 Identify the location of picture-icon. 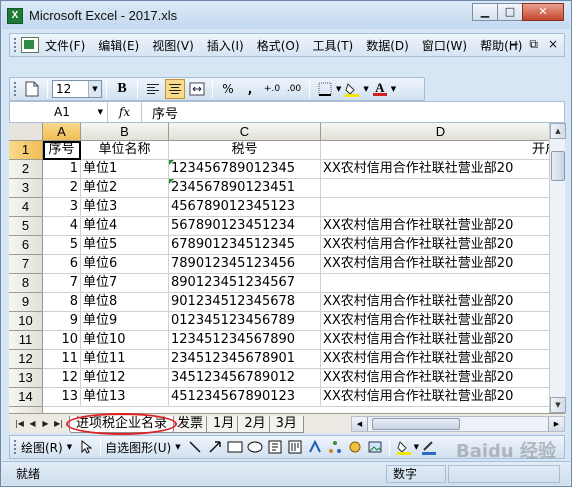
(375, 447).